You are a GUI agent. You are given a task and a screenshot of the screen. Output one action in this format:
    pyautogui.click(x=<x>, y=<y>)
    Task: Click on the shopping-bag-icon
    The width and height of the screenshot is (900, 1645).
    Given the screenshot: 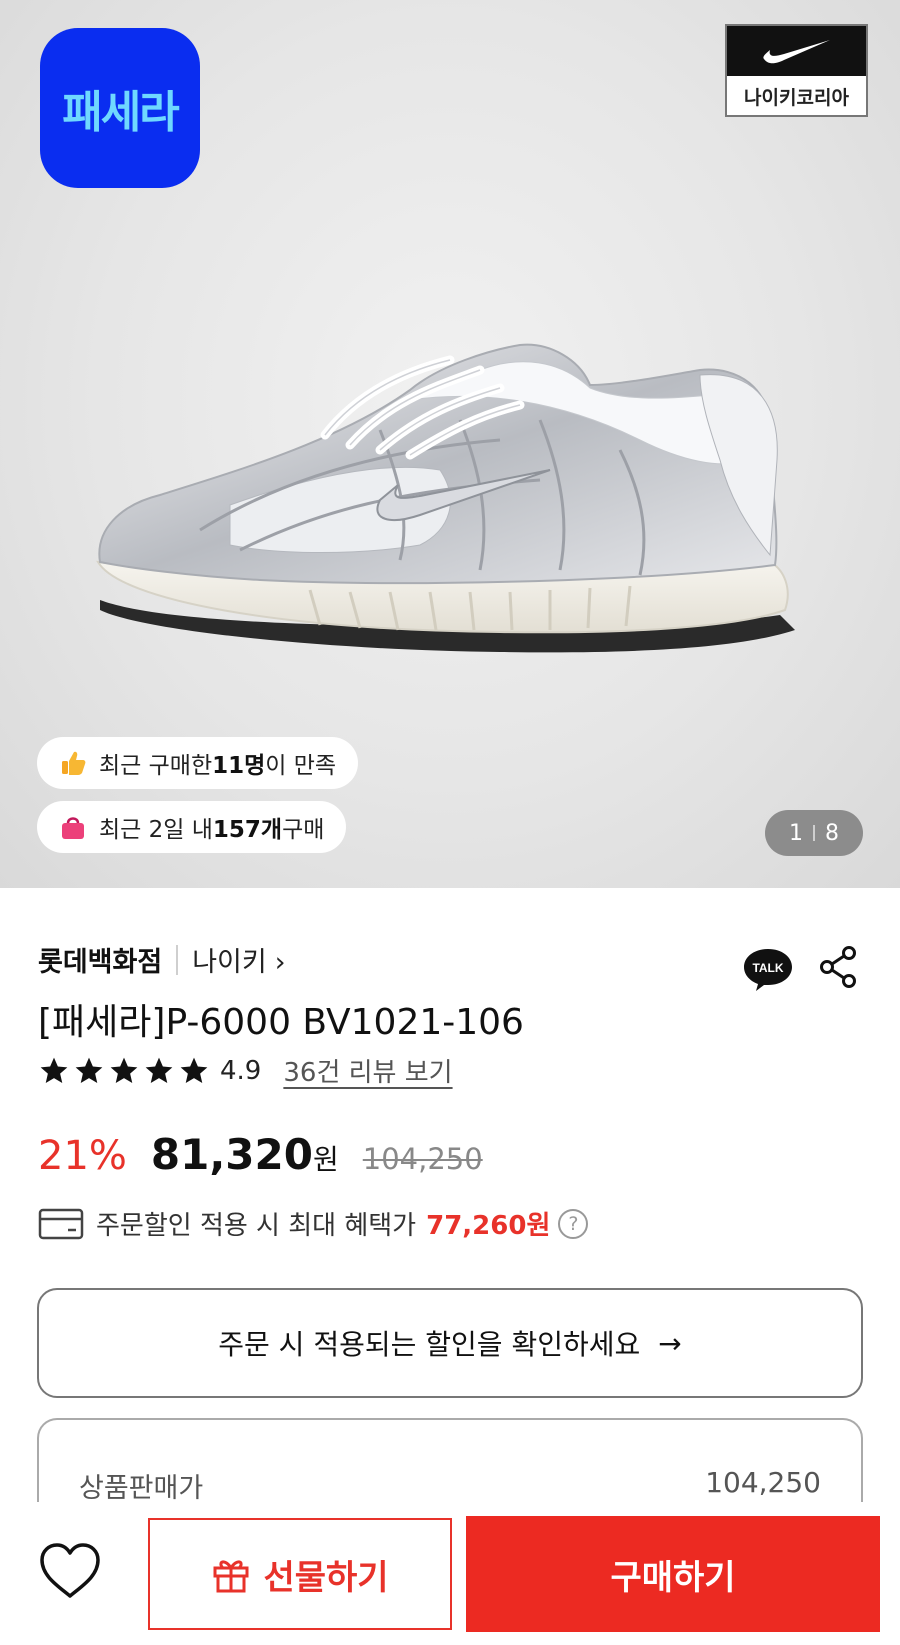 What is the action you would take?
    pyautogui.click(x=73, y=828)
    